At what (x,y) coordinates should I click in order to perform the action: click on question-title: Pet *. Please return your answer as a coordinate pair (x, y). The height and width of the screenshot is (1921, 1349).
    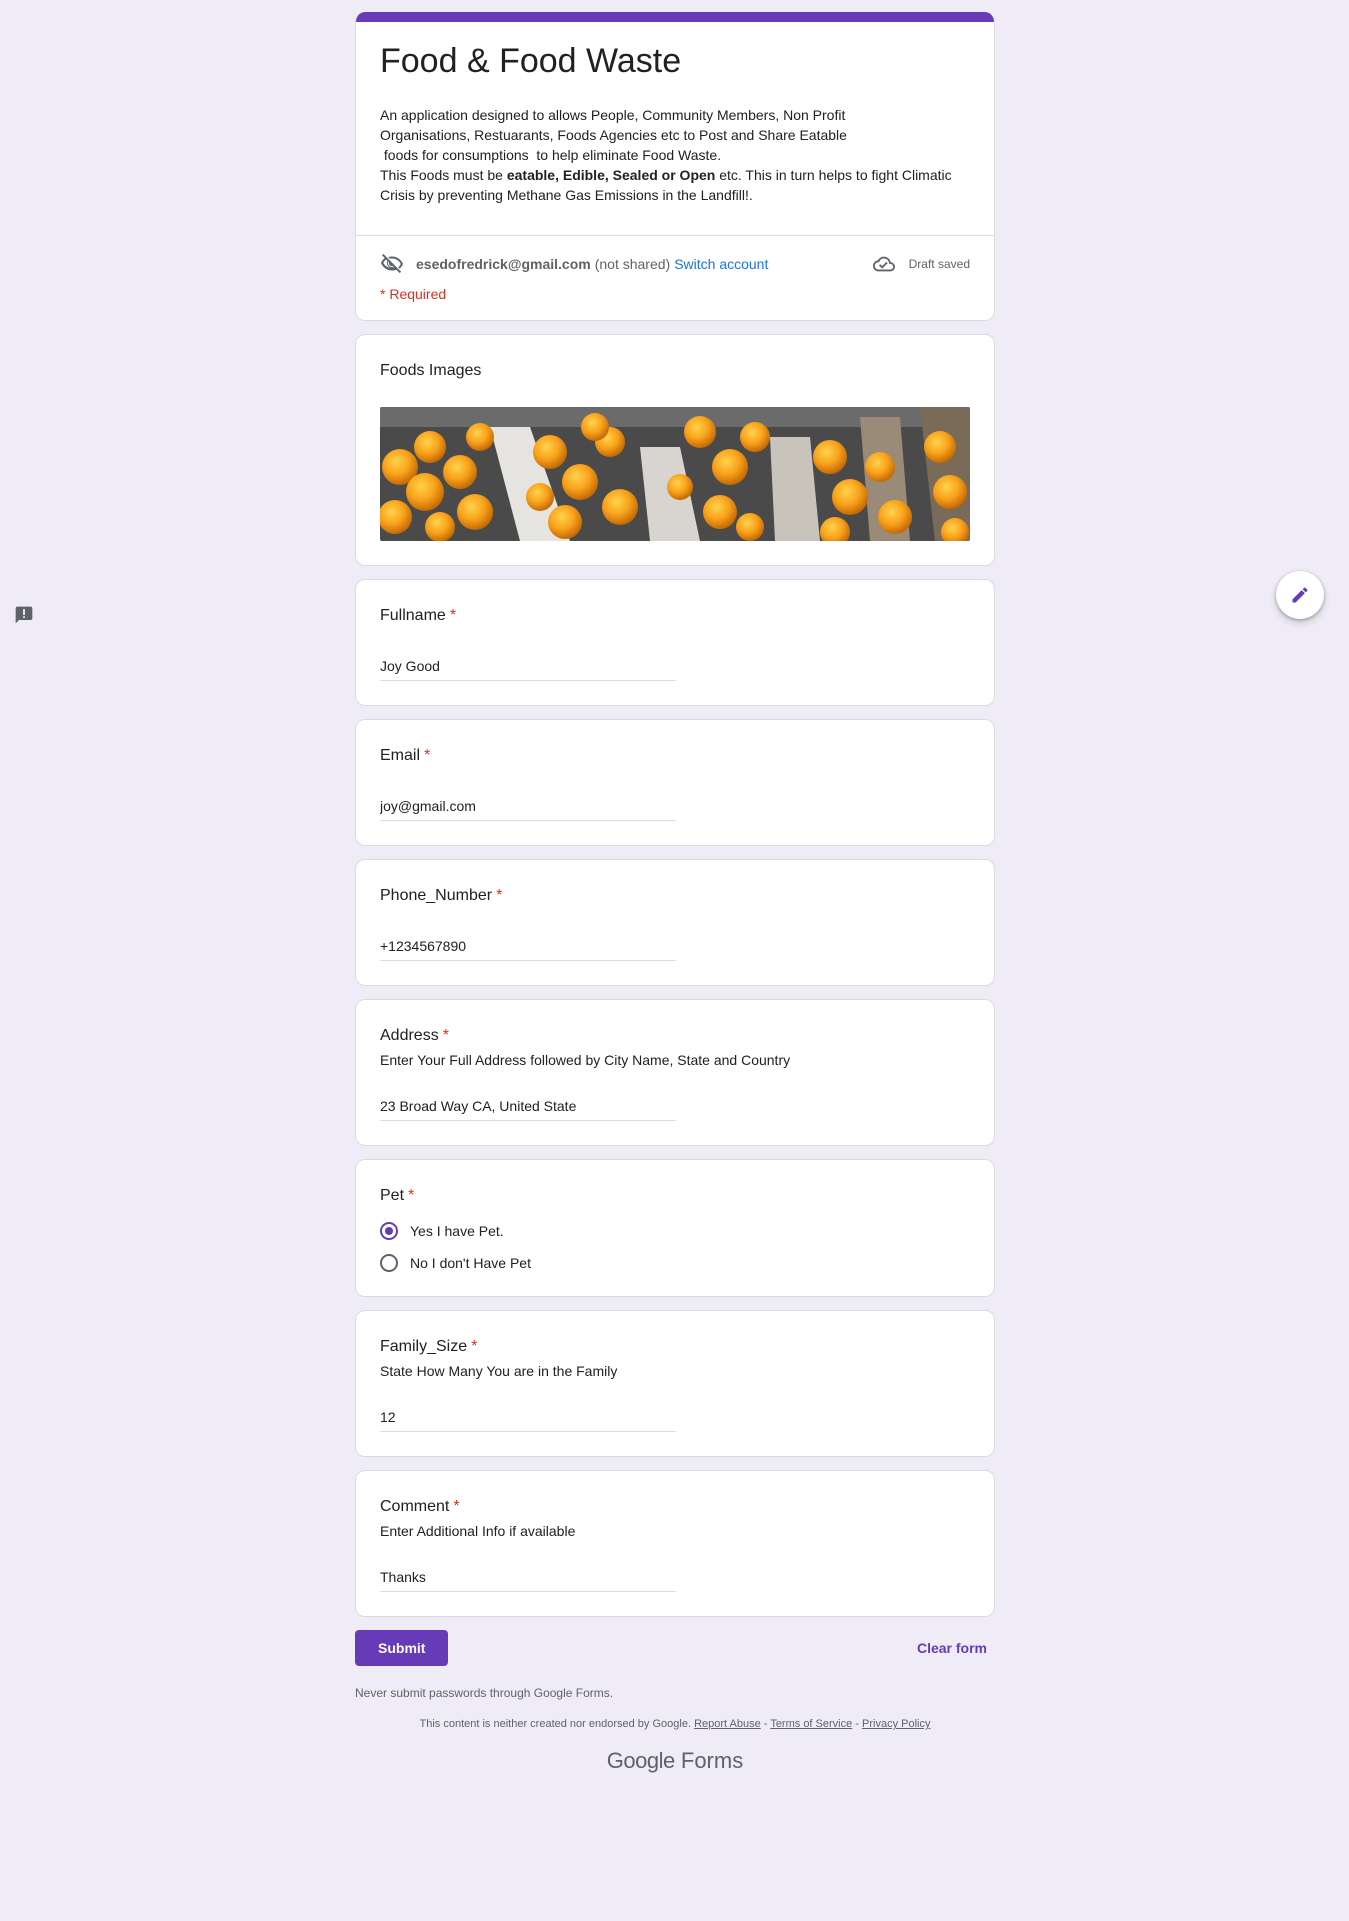
    Looking at the image, I should click on (397, 1195).